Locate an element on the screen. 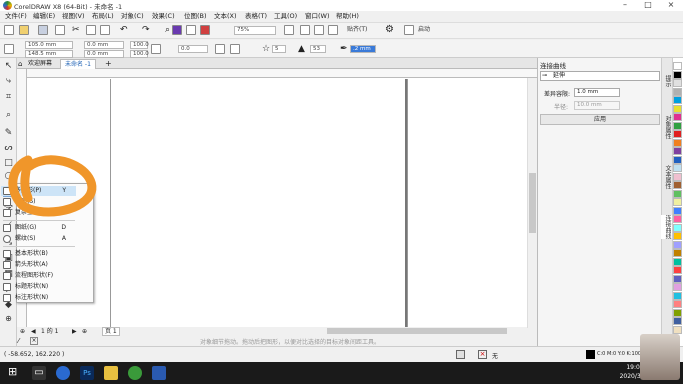 Image resolution: width=683 pixels, height=384 pixels. pick-tool-icon: ↖ is located at coordinates (8, 66).